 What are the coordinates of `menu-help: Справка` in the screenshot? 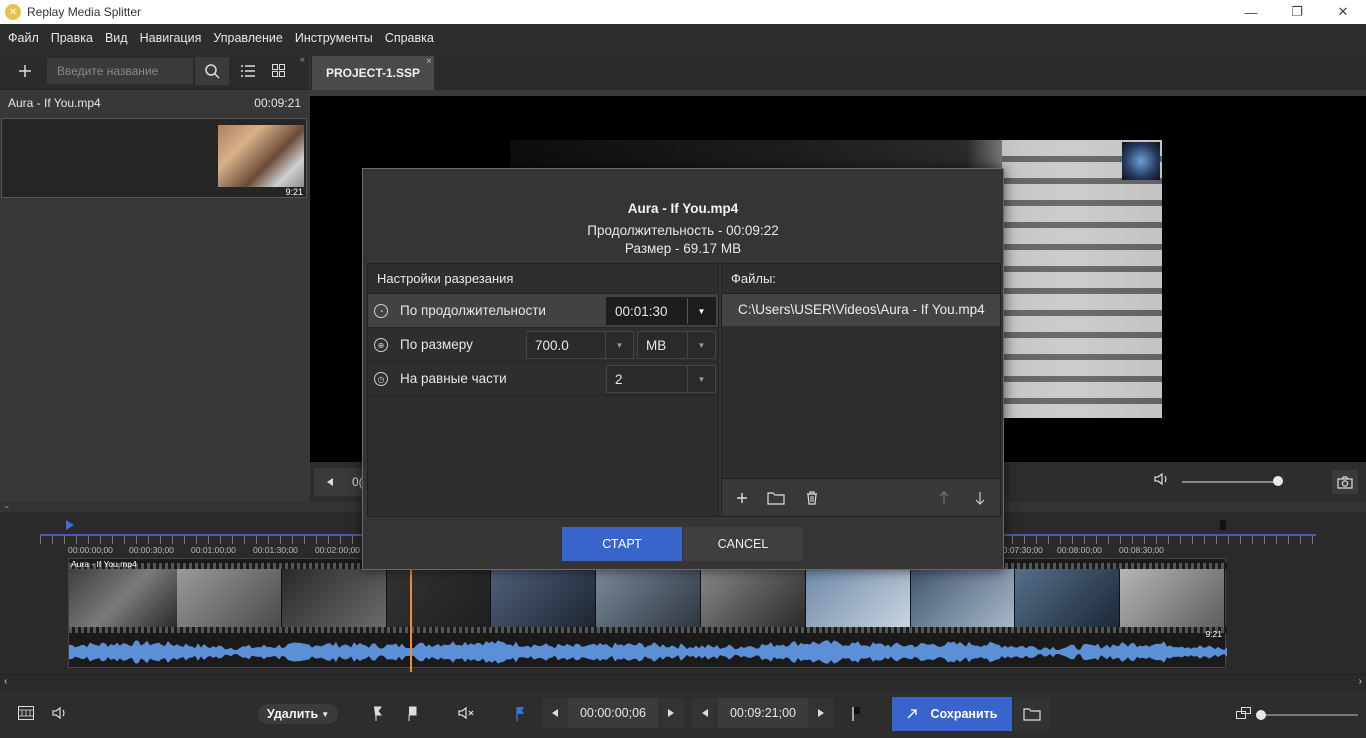 It's located at (409, 38).